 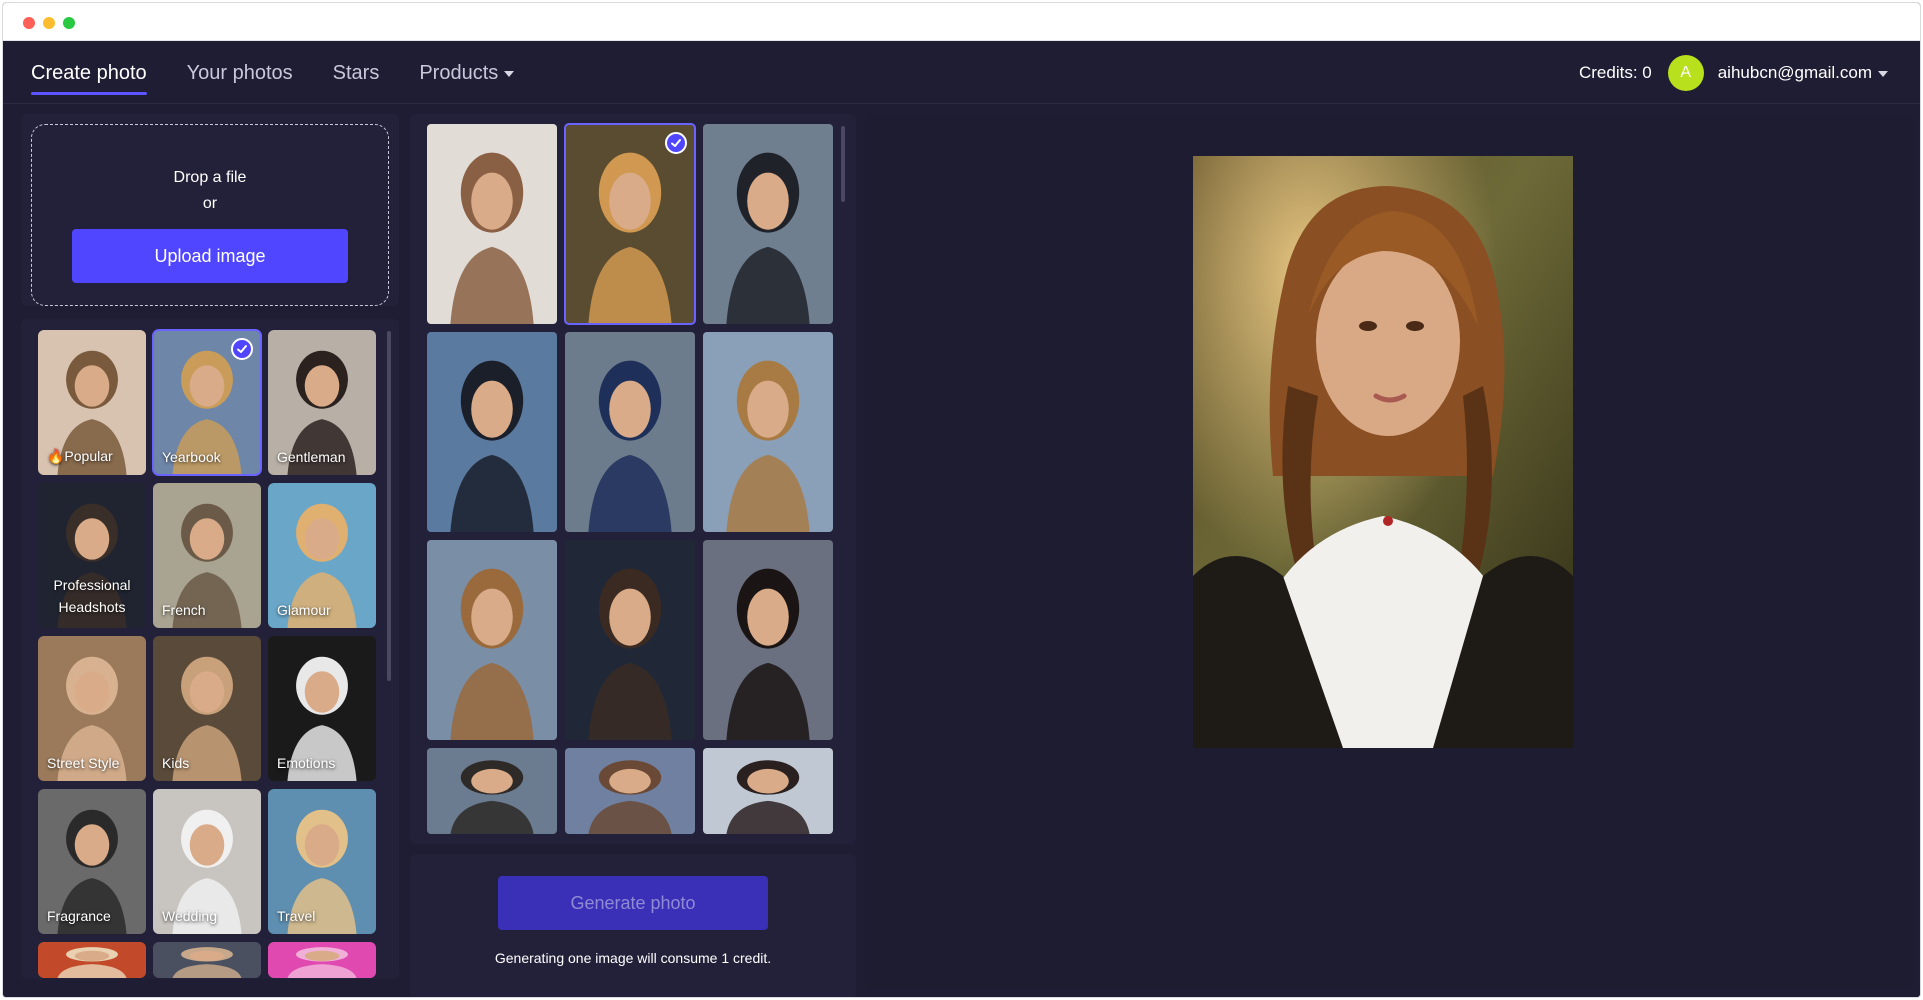 What do you see at coordinates (207, 555) in the screenshot?
I see `style-tile: French` at bounding box center [207, 555].